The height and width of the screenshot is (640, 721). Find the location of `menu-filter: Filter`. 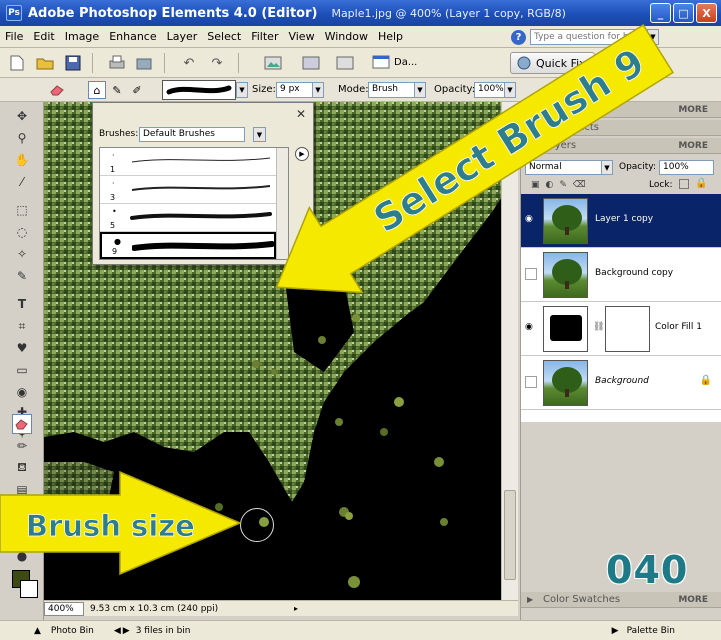

menu-filter: Filter is located at coordinates (264, 36).